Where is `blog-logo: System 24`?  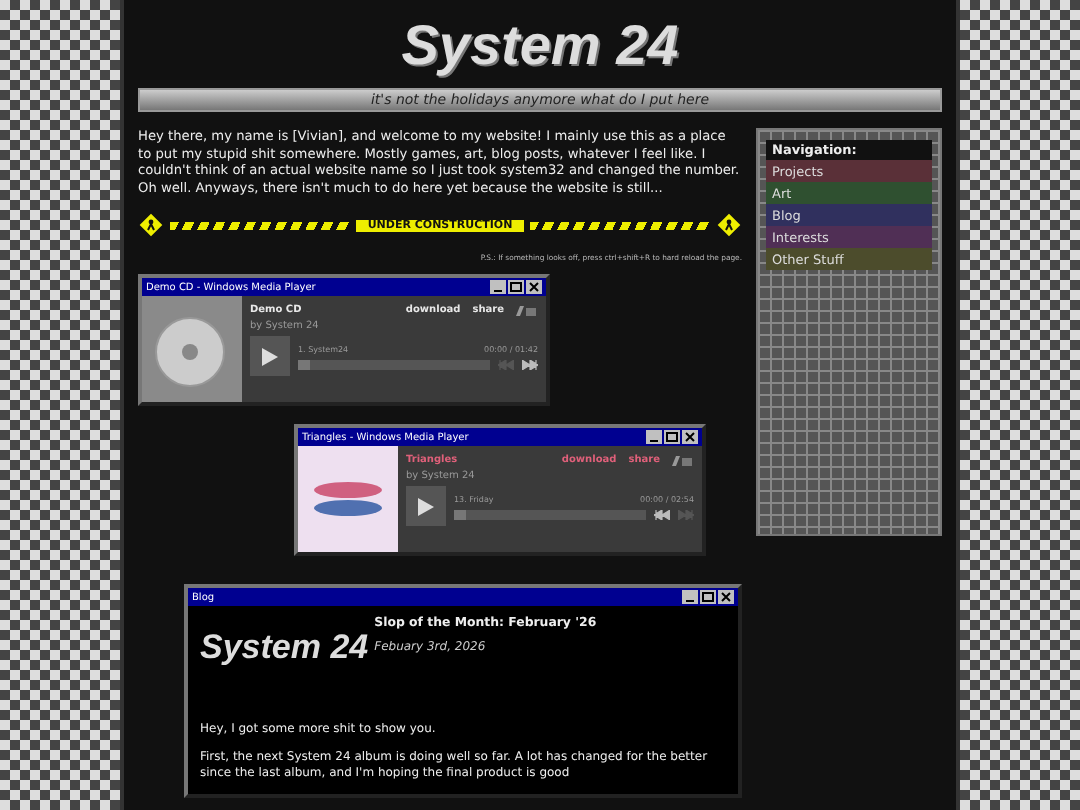
blog-logo: System 24 is located at coordinates (284, 648).